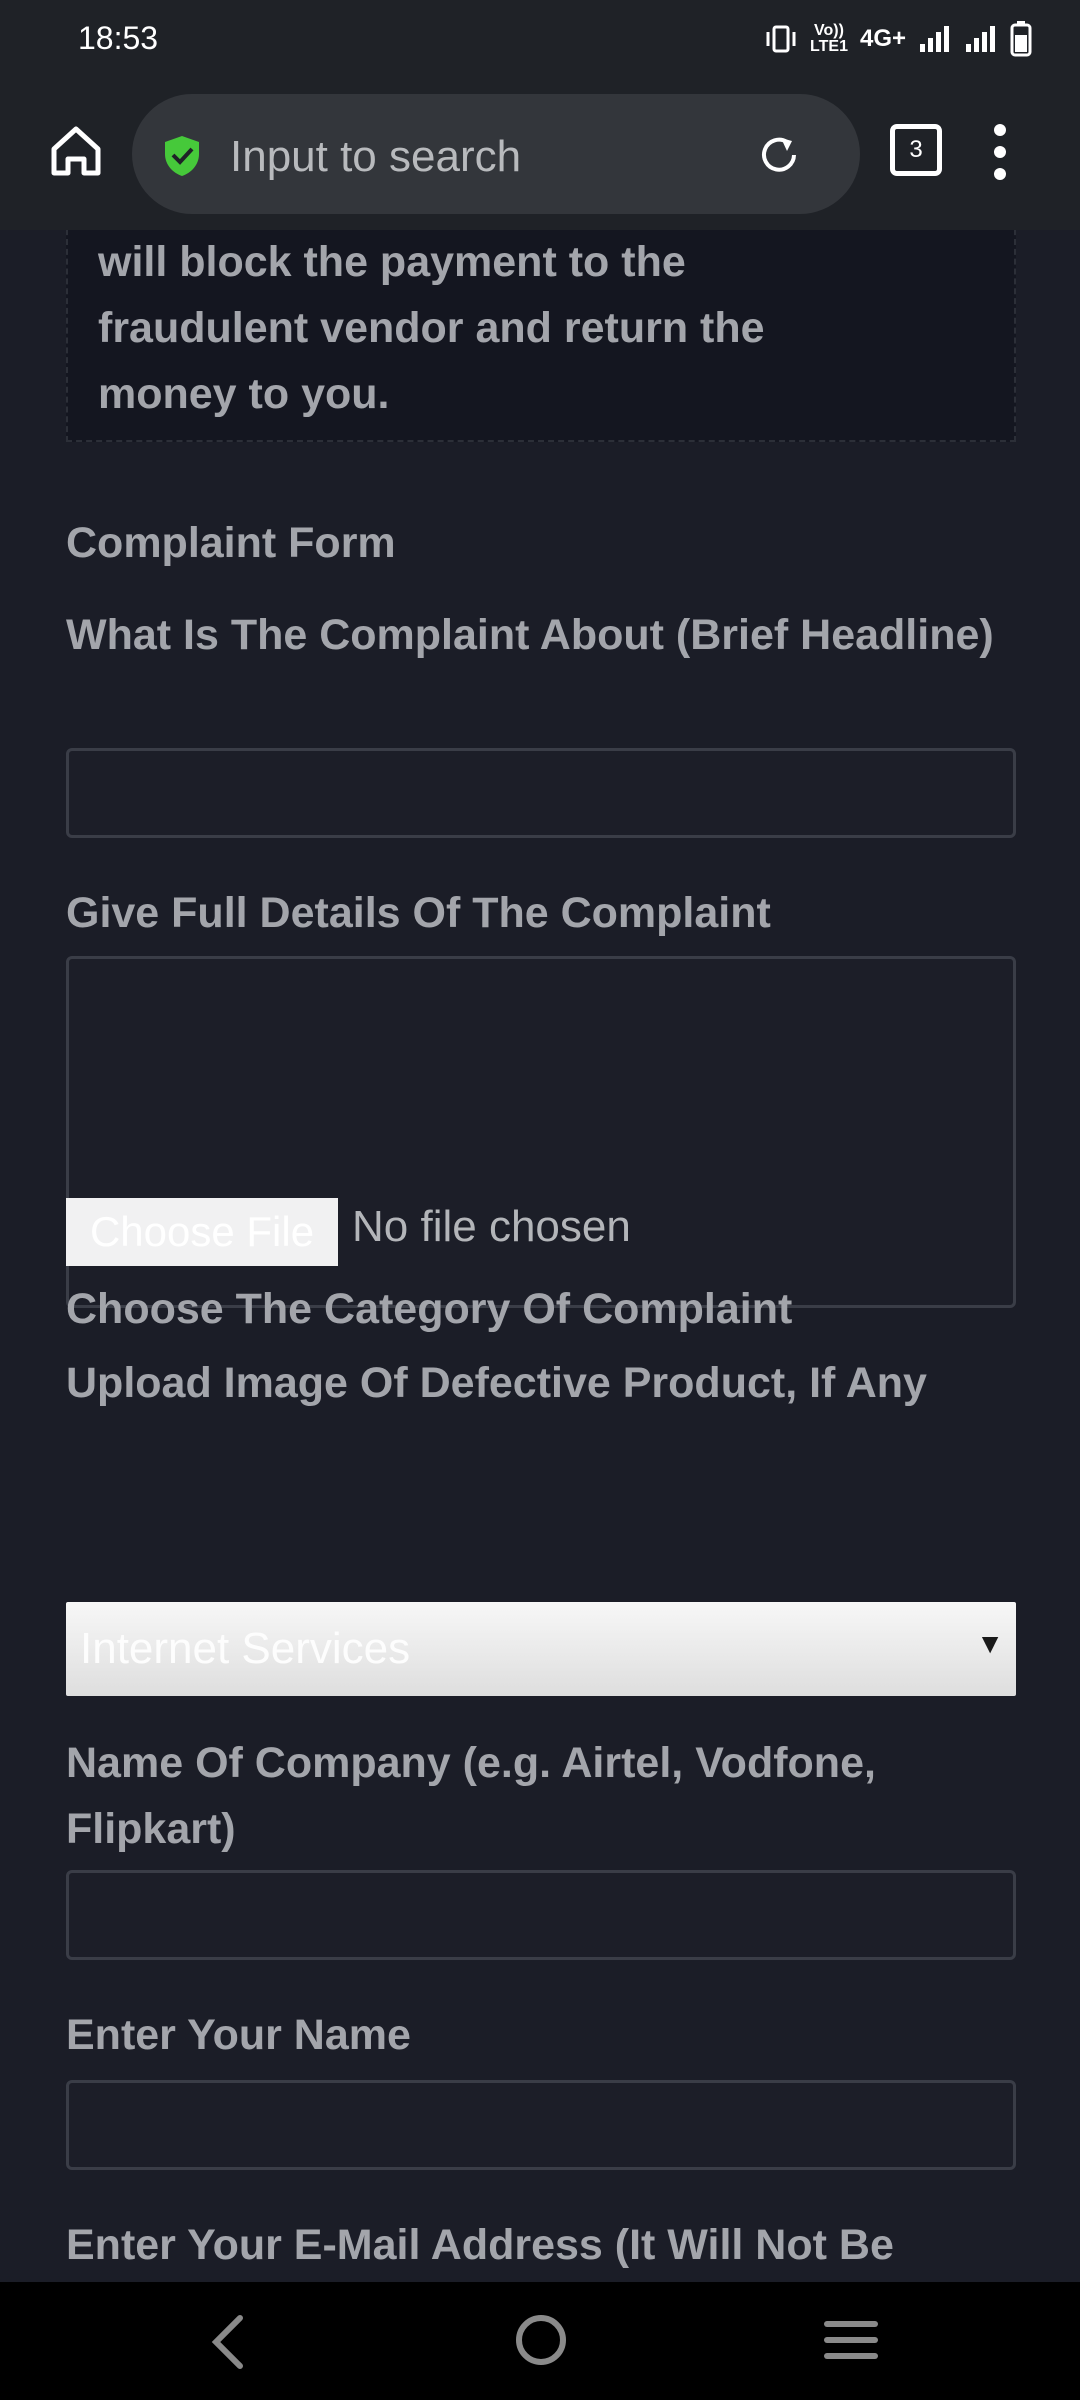 This screenshot has width=1080, height=2400. Describe the element at coordinates (1021, 39) in the screenshot. I see `battery-icon` at that location.